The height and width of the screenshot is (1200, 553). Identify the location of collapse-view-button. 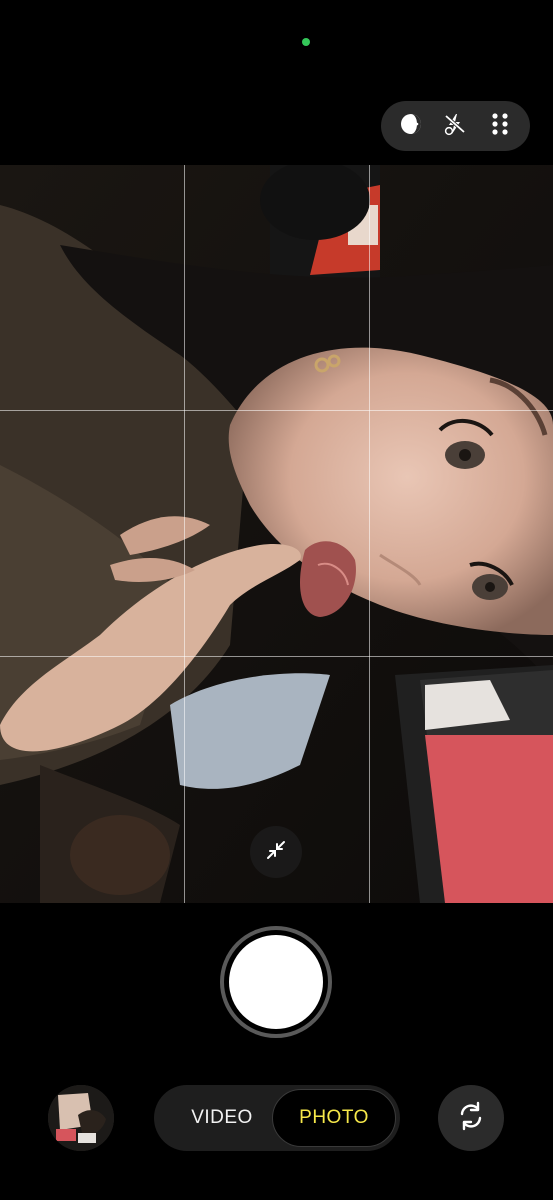
(276, 852).